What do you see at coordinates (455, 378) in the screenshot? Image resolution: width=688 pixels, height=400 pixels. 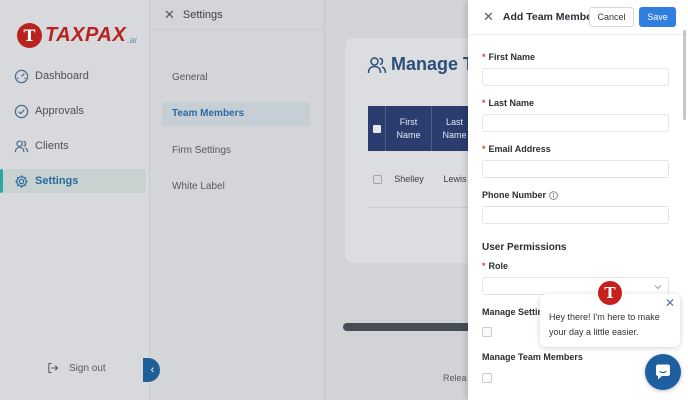 I see `release-text: Relea` at bounding box center [455, 378].